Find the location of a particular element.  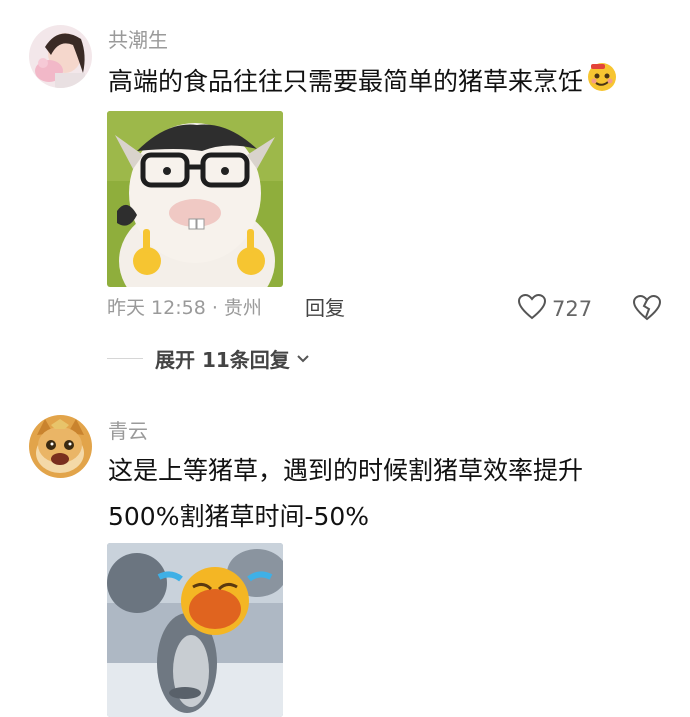

comment-text-line: 500%割猪草时间-50% is located at coordinates (239, 516).